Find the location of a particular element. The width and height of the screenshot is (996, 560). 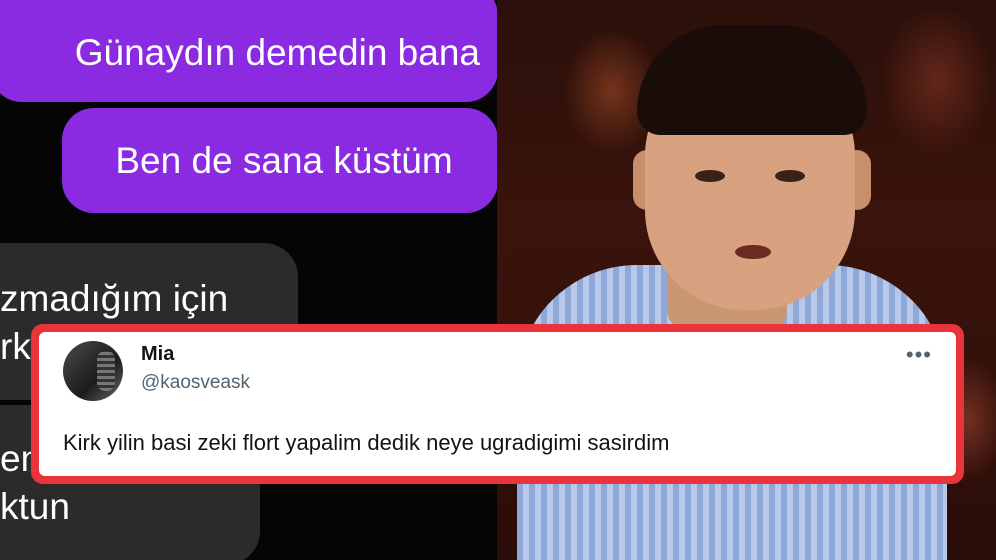

outgoing-message-bubble: Ben de sana küstüm is located at coordinates (279, 160).